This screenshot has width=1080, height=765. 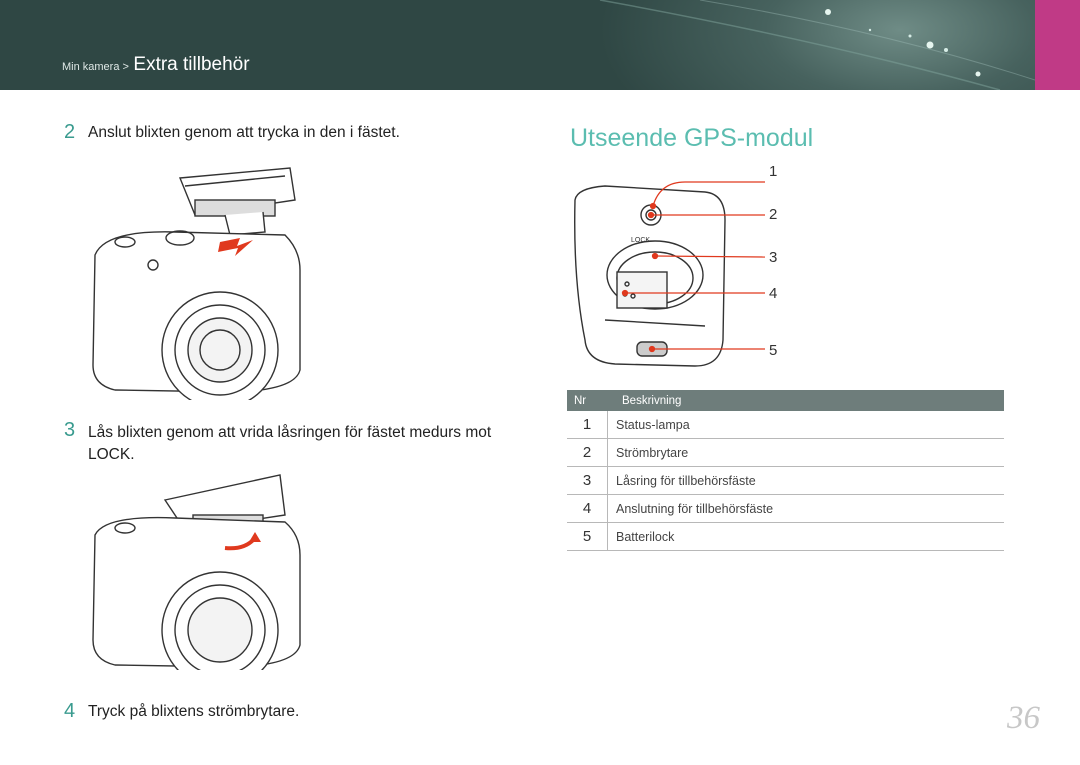 I want to click on row-number: 1, so click(x=587, y=424).